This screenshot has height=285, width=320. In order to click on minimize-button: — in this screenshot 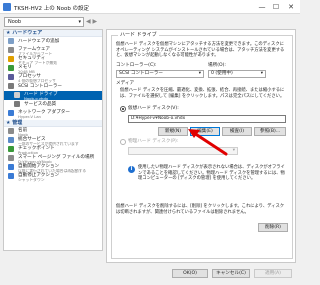, I will do `click(262, 7)`.